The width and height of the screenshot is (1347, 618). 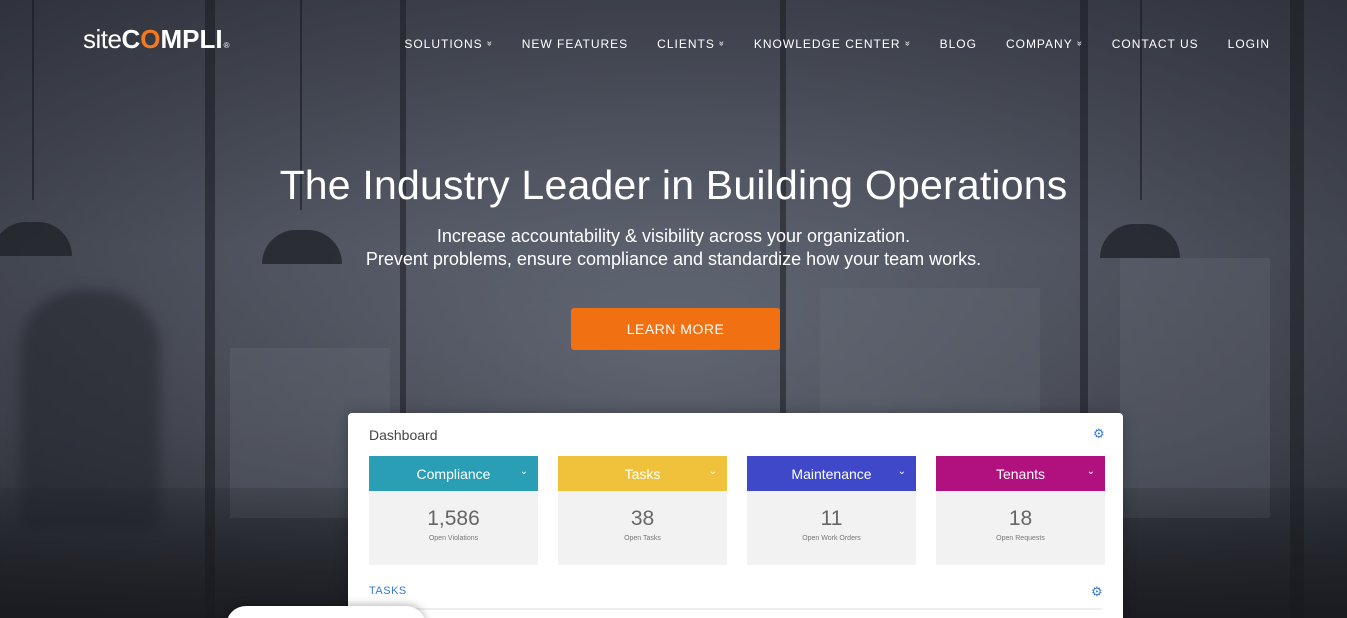 What do you see at coordinates (642, 538) in the screenshot?
I see `tile-caption: Open Tasks` at bounding box center [642, 538].